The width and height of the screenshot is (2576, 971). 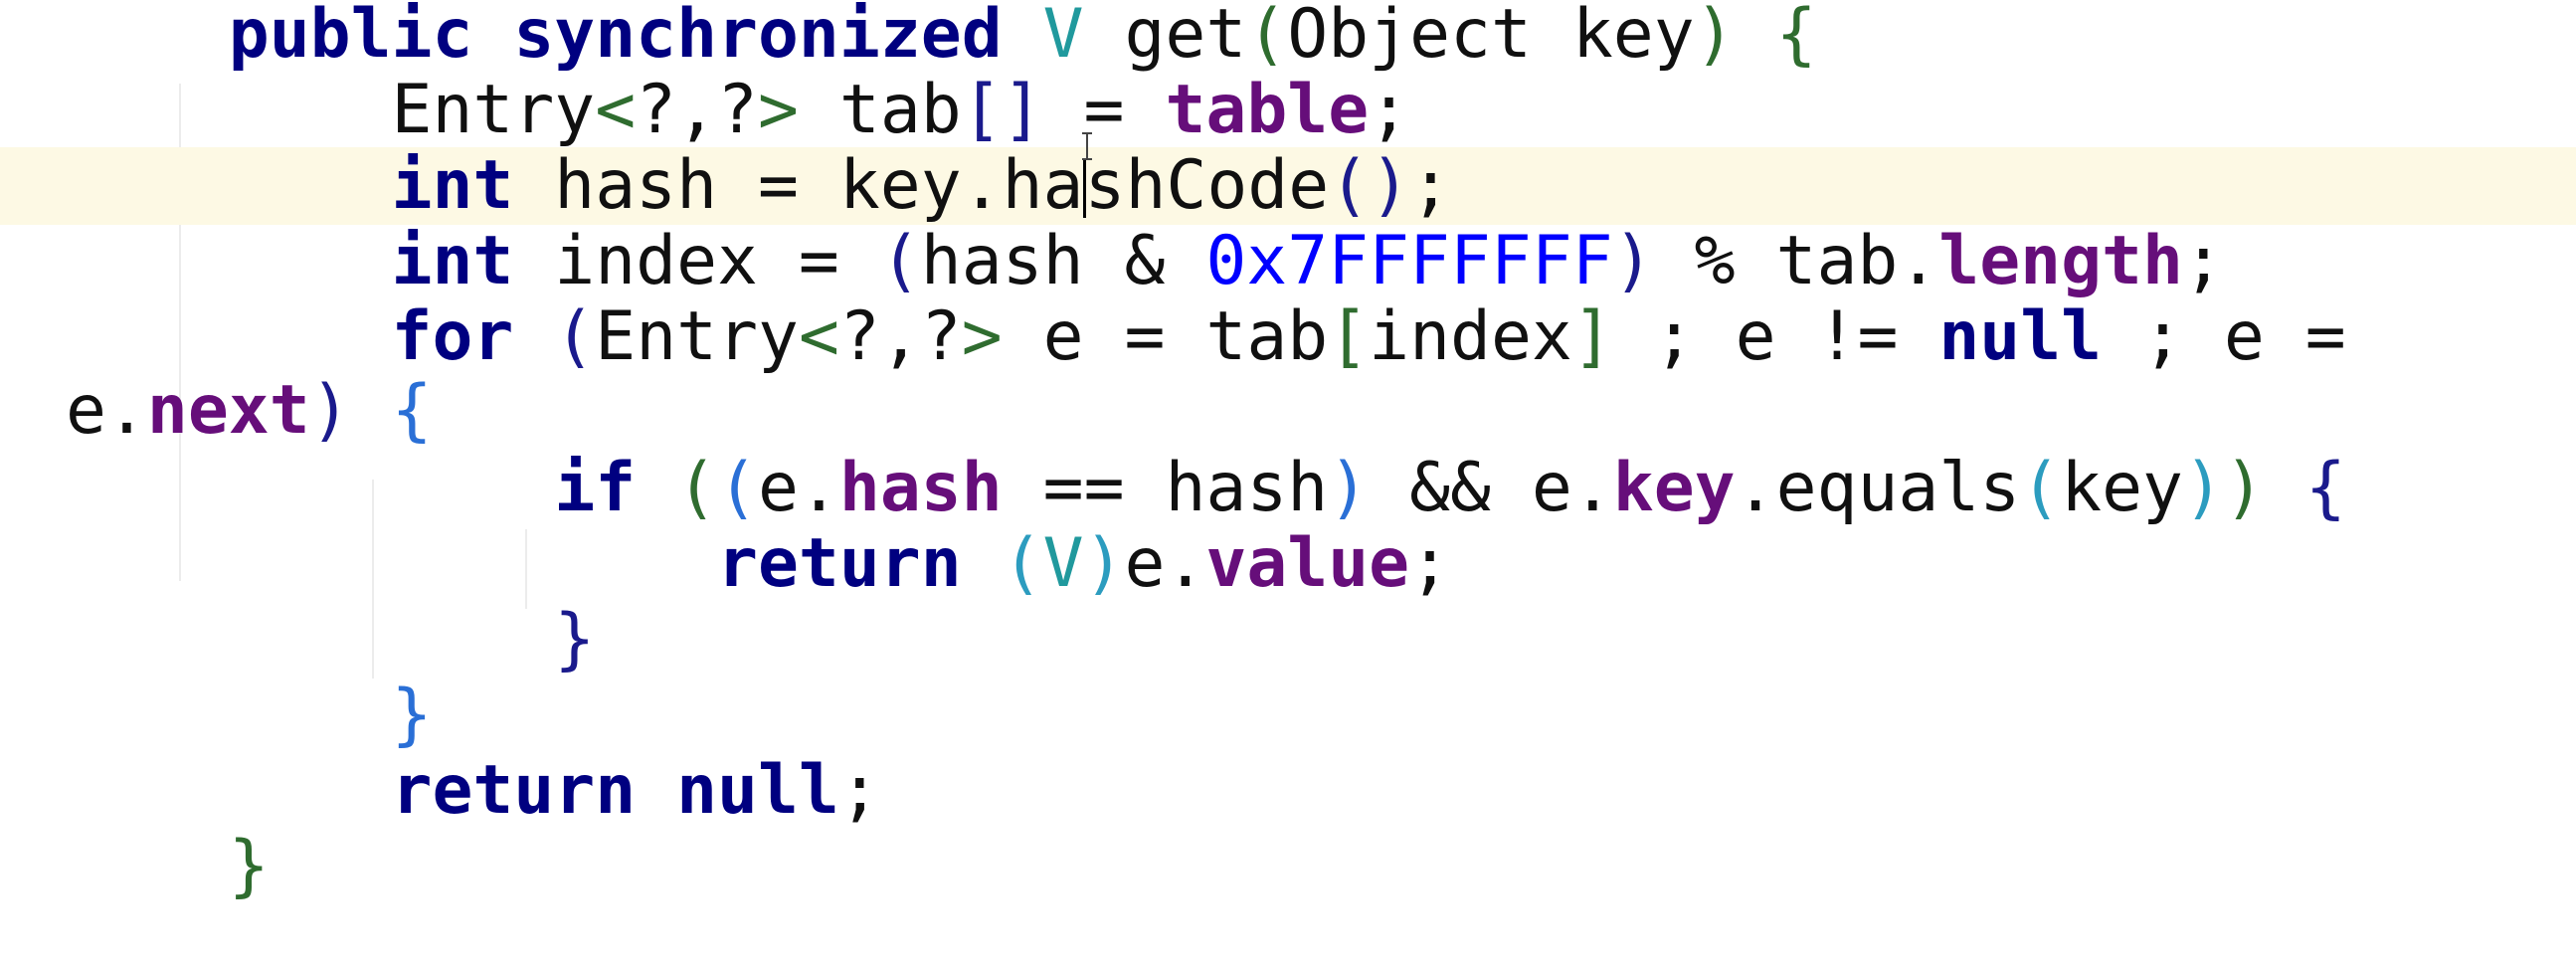 I want to click on code-token: if, so click(x=595, y=488).